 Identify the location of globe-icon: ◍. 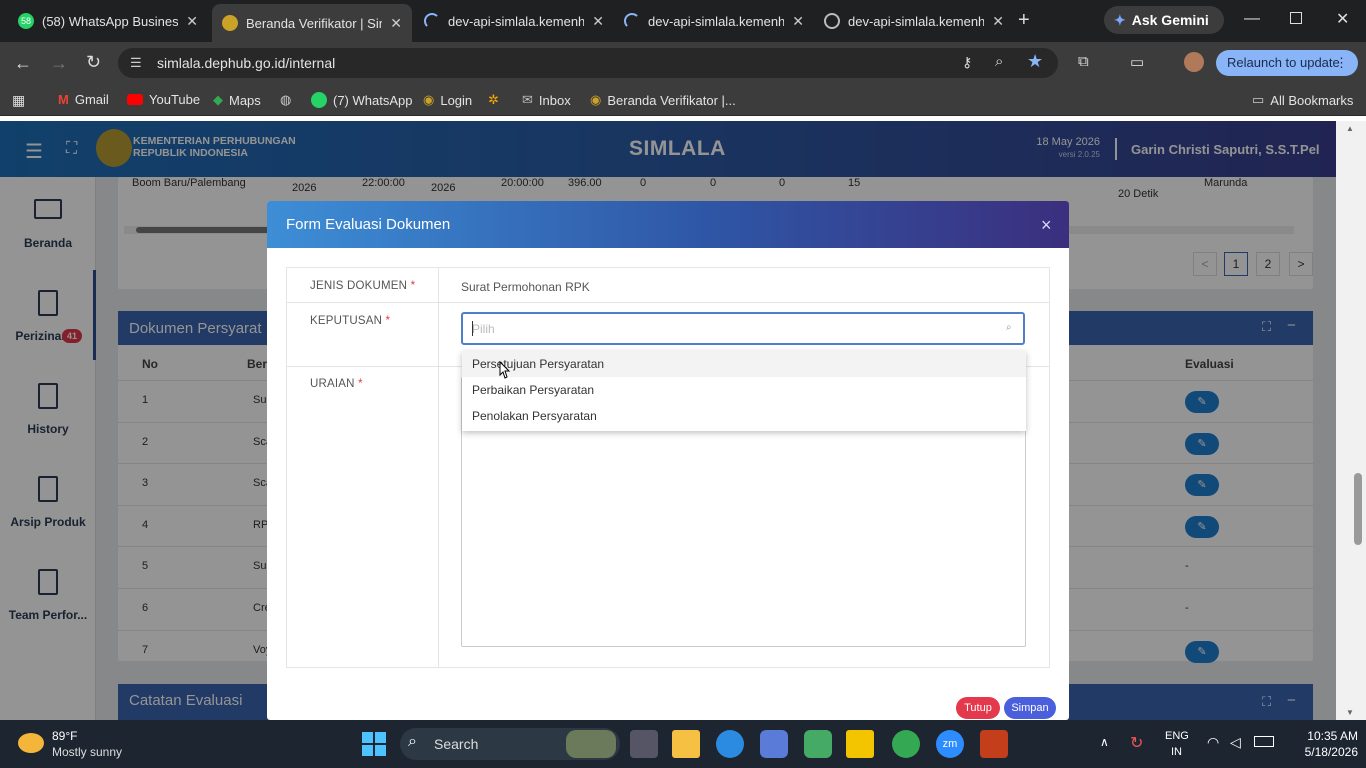
(286, 99).